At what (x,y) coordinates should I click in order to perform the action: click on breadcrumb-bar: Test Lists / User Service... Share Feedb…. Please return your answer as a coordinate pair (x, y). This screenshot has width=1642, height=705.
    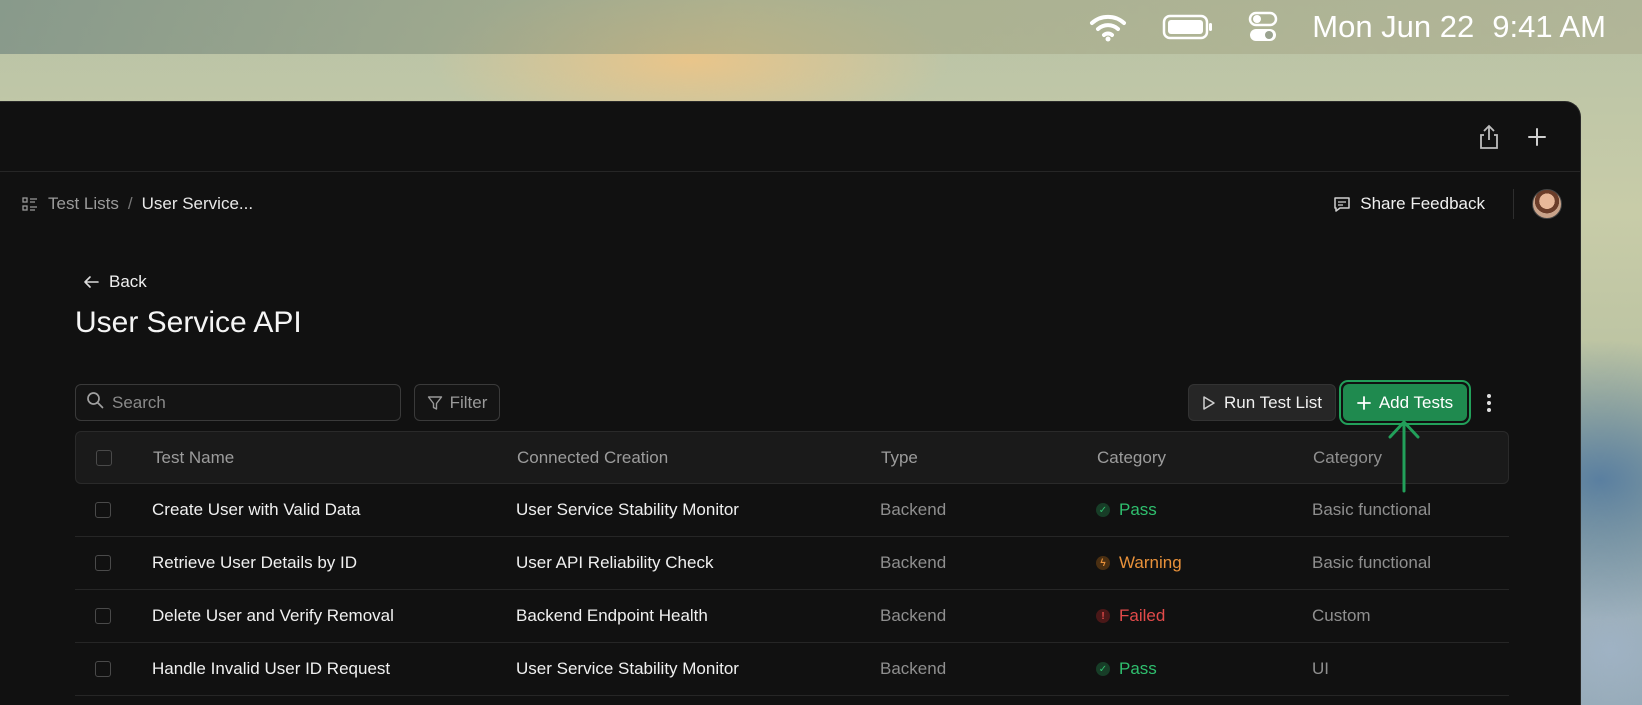
    Looking at the image, I should click on (790, 204).